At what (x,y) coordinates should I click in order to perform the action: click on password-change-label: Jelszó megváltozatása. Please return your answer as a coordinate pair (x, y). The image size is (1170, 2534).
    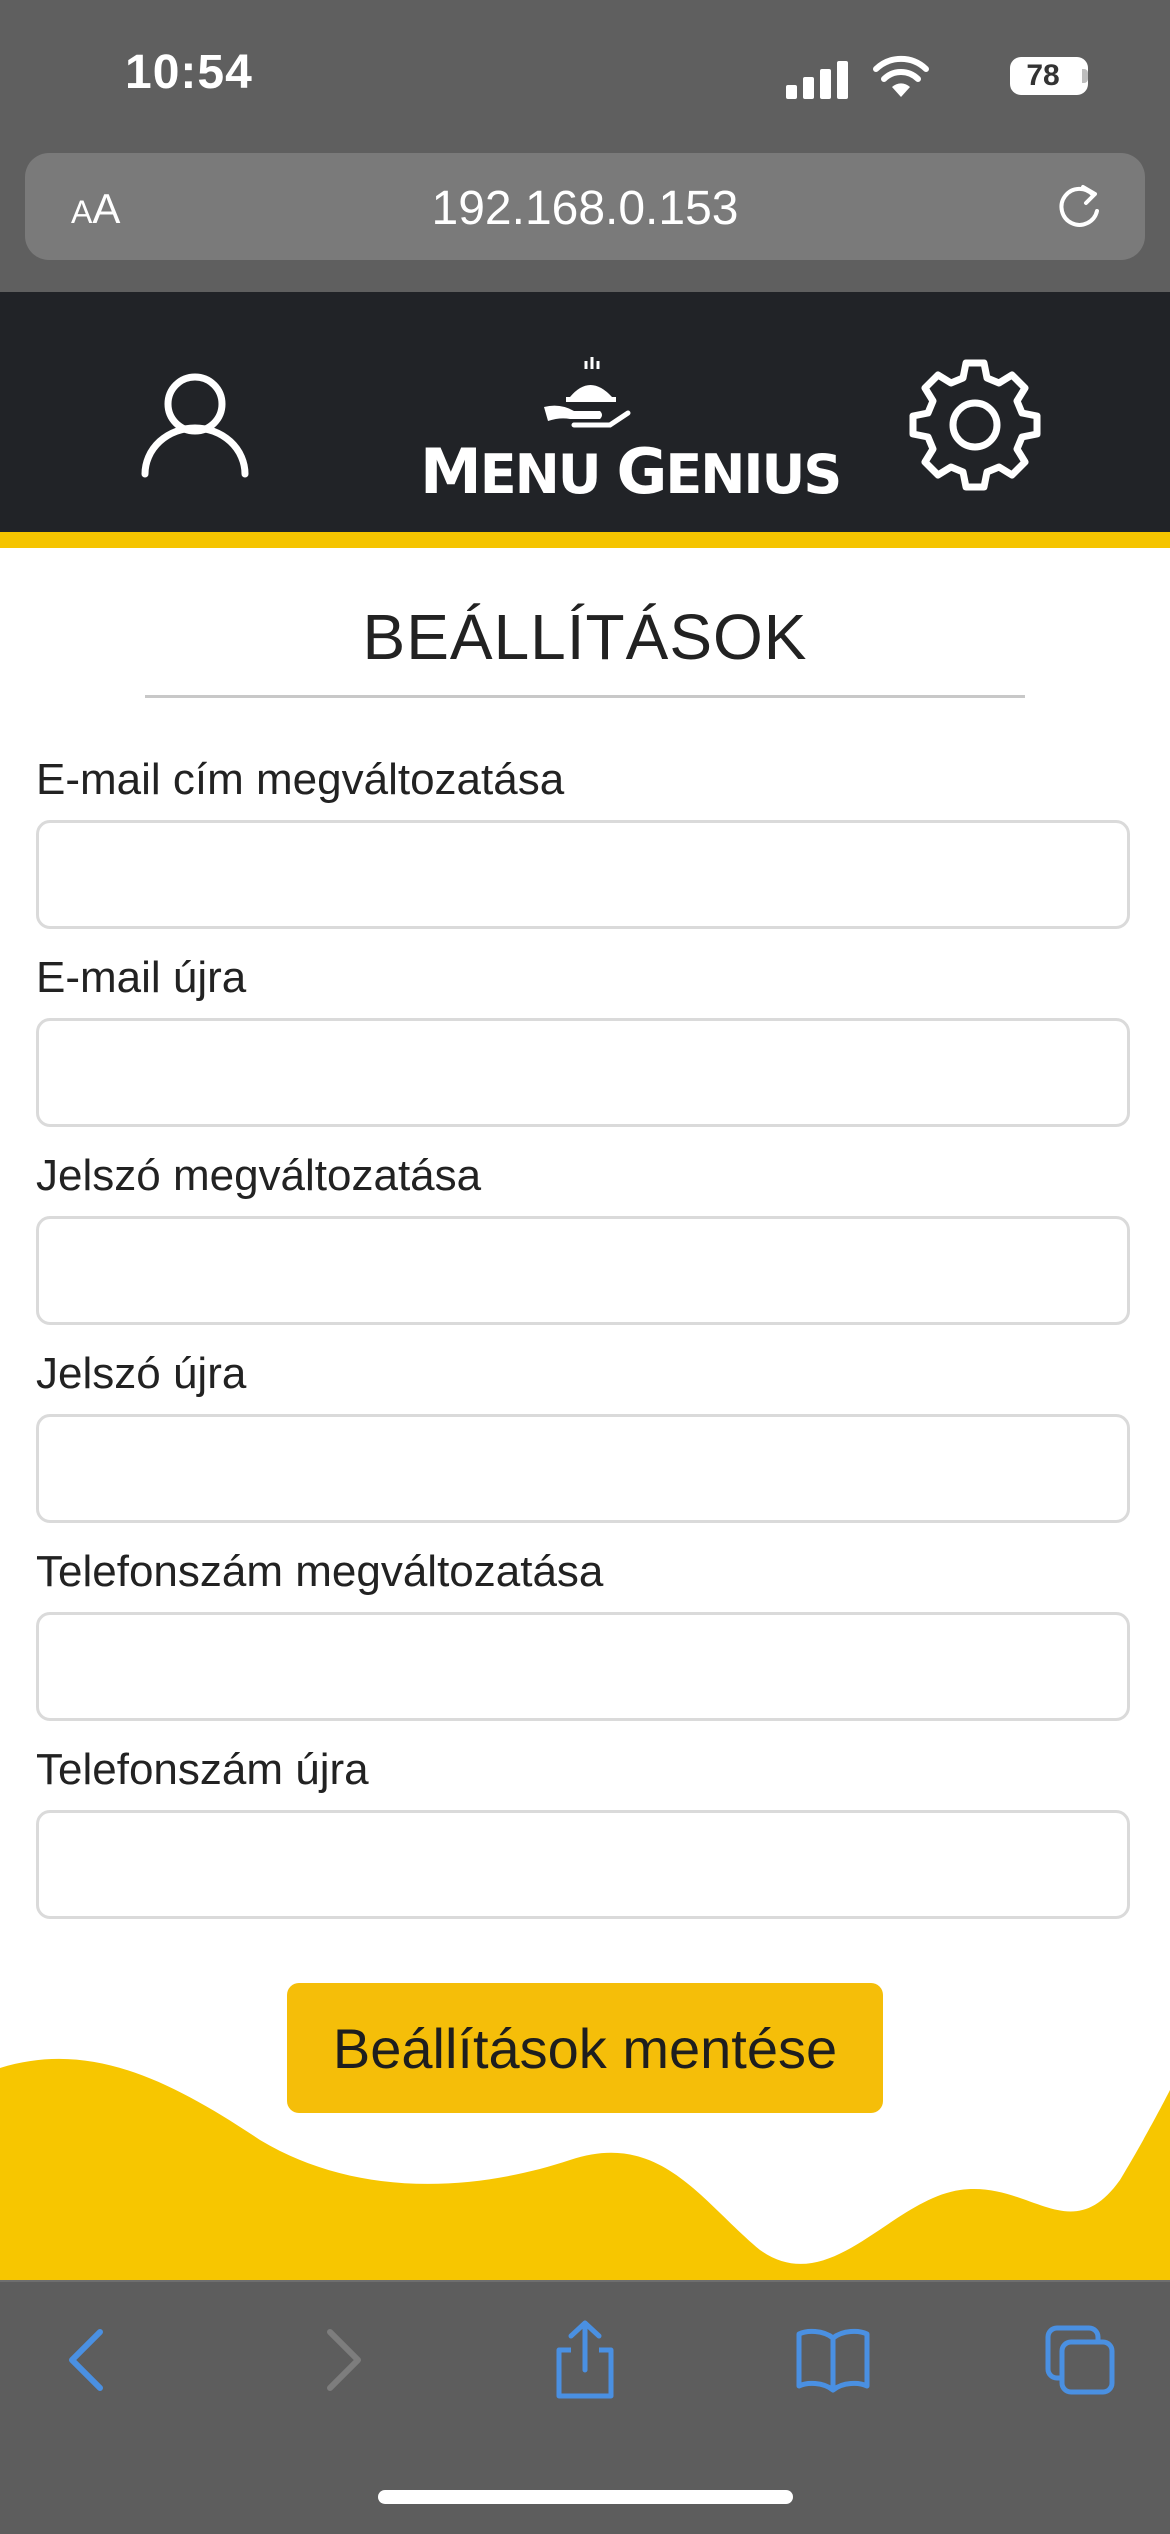
    Looking at the image, I should click on (259, 1175).